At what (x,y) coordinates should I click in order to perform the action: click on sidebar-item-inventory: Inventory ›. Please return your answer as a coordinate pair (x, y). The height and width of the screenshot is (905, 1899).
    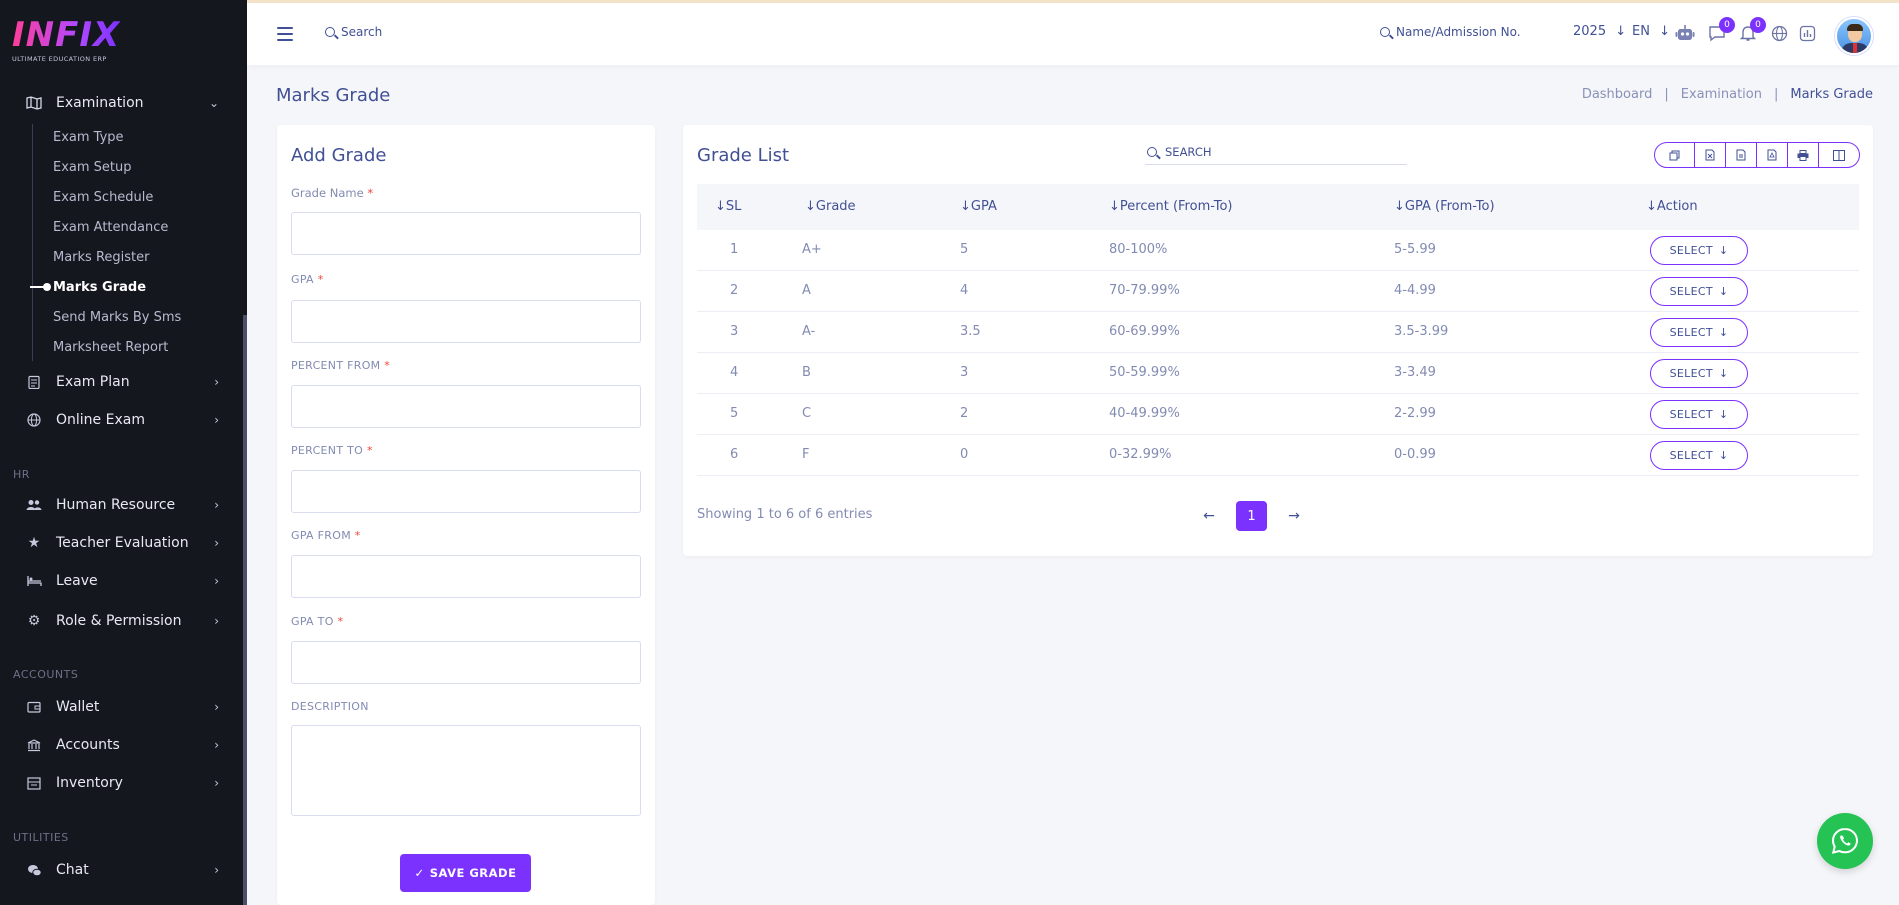
    Looking at the image, I should click on (121, 783).